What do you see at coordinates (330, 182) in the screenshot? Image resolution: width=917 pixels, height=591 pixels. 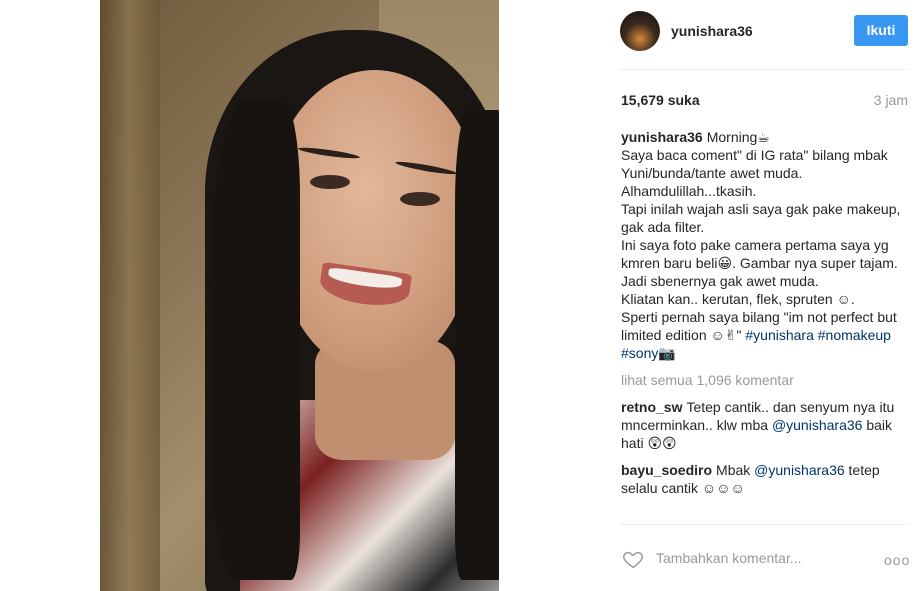 I see `photo-eye-left` at bounding box center [330, 182].